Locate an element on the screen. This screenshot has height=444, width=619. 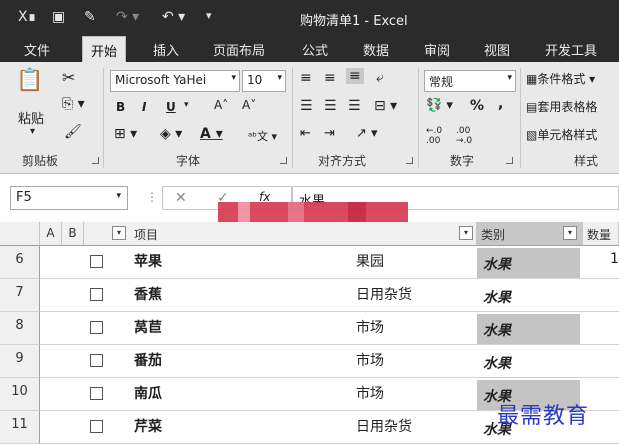
increase-decimal-button: ←.0 .00 is located at coordinates (440, 136).